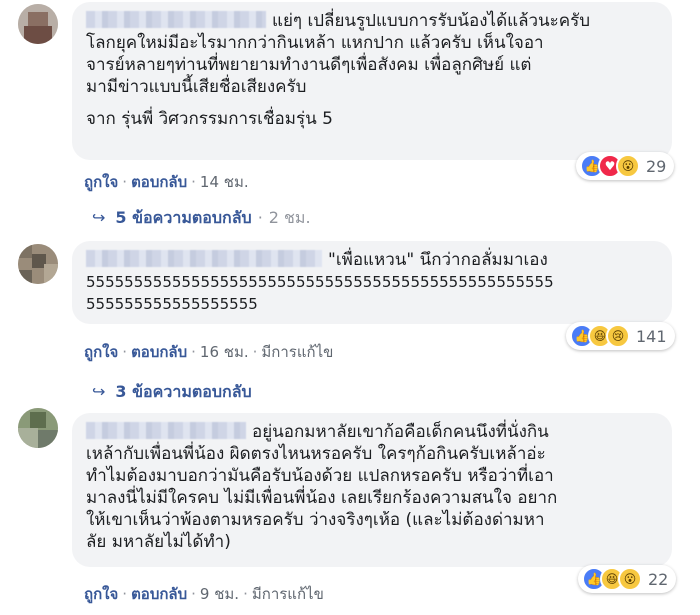 This screenshot has width=700, height=615. I want to click on replies-count-label: 5 ข้อความตอบกลับ, so click(183, 217).